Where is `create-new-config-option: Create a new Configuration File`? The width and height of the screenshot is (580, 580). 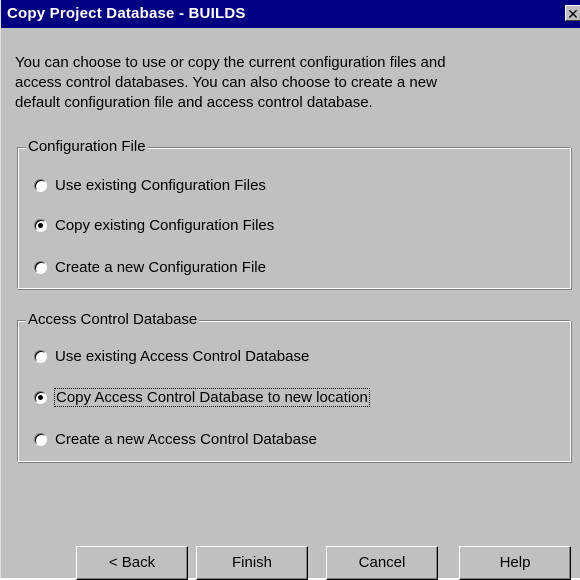
create-new-config-option: Create a new Configuration File is located at coordinates (150, 267).